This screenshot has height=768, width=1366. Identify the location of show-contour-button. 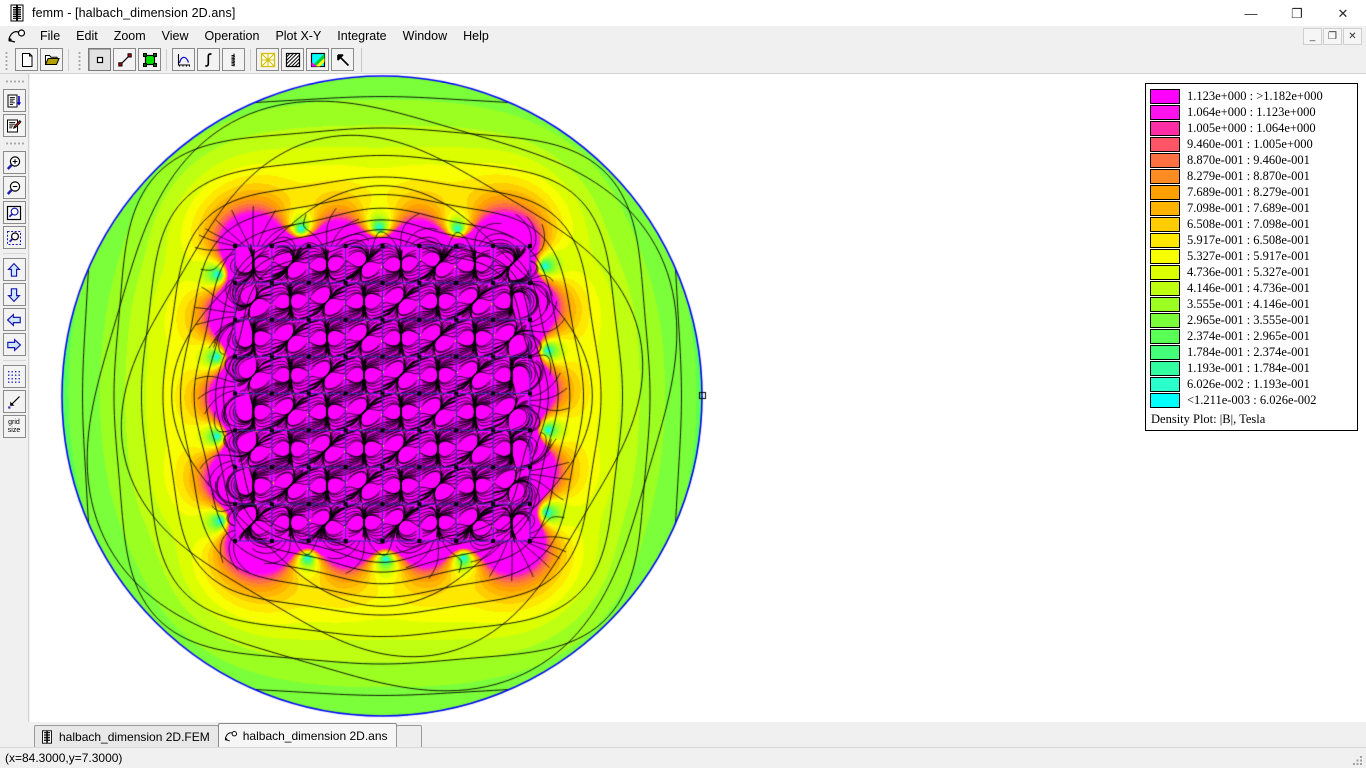
(292, 59).